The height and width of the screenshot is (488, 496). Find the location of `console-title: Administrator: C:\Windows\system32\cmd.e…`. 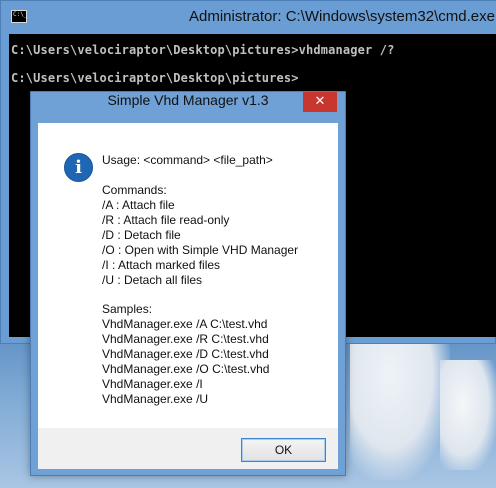

console-title: Administrator: C:\Windows\system32\cmd.e… is located at coordinates (342, 16).